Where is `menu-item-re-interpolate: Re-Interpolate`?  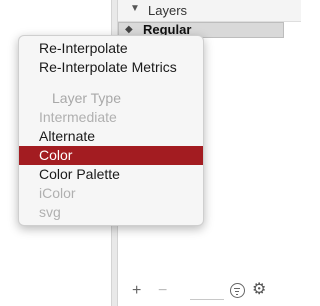
menu-item-re-interpolate: Re-Interpolate is located at coordinates (111, 48).